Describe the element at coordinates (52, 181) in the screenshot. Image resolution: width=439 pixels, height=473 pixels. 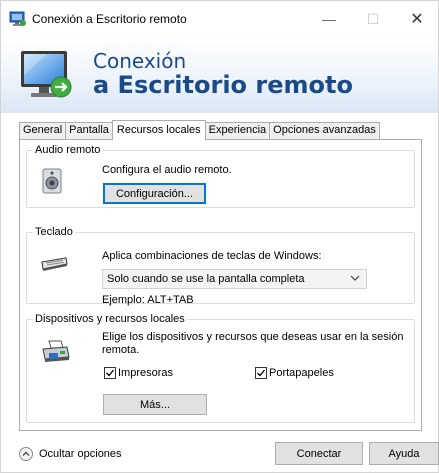
I see `speaker-icon` at that location.